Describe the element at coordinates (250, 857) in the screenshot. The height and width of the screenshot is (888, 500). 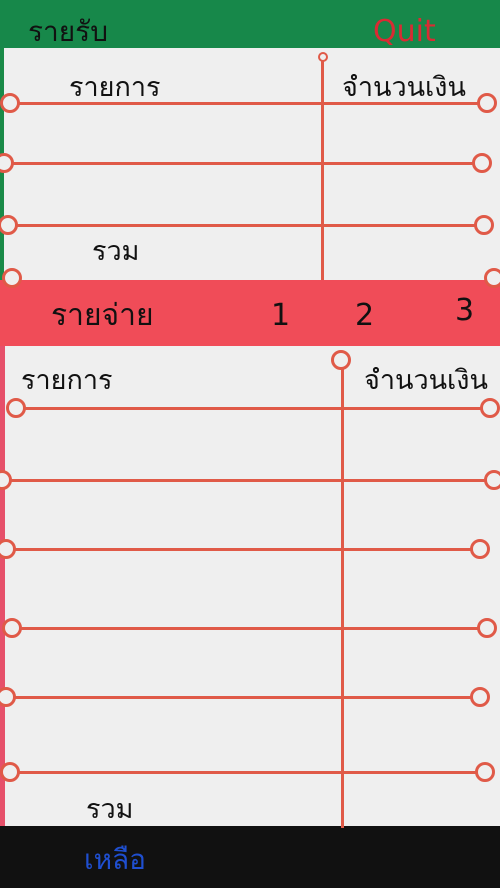
I see `balance-bar` at that location.